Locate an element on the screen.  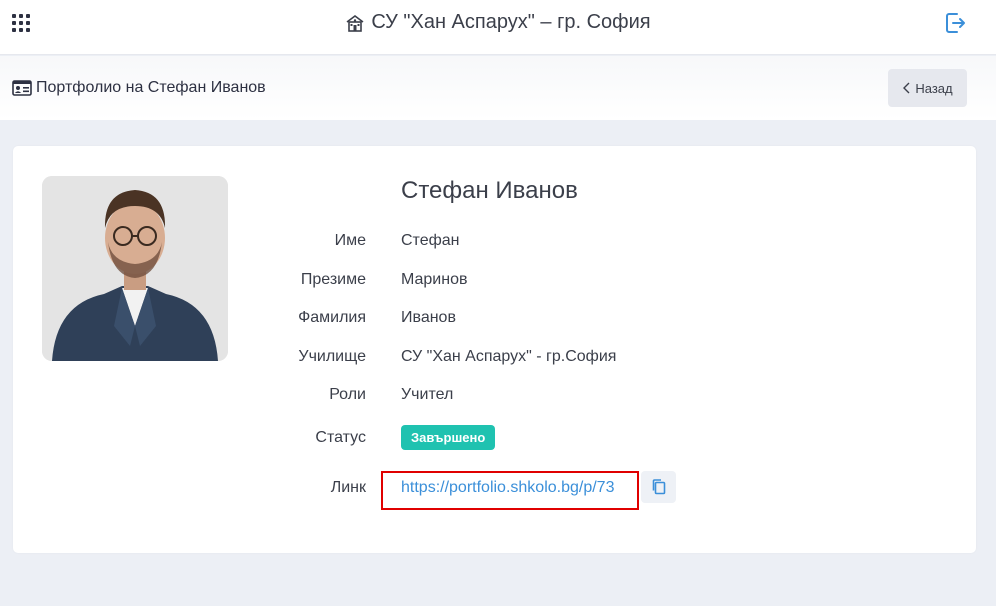
avatar-photo is located at coordinates (135, 268).